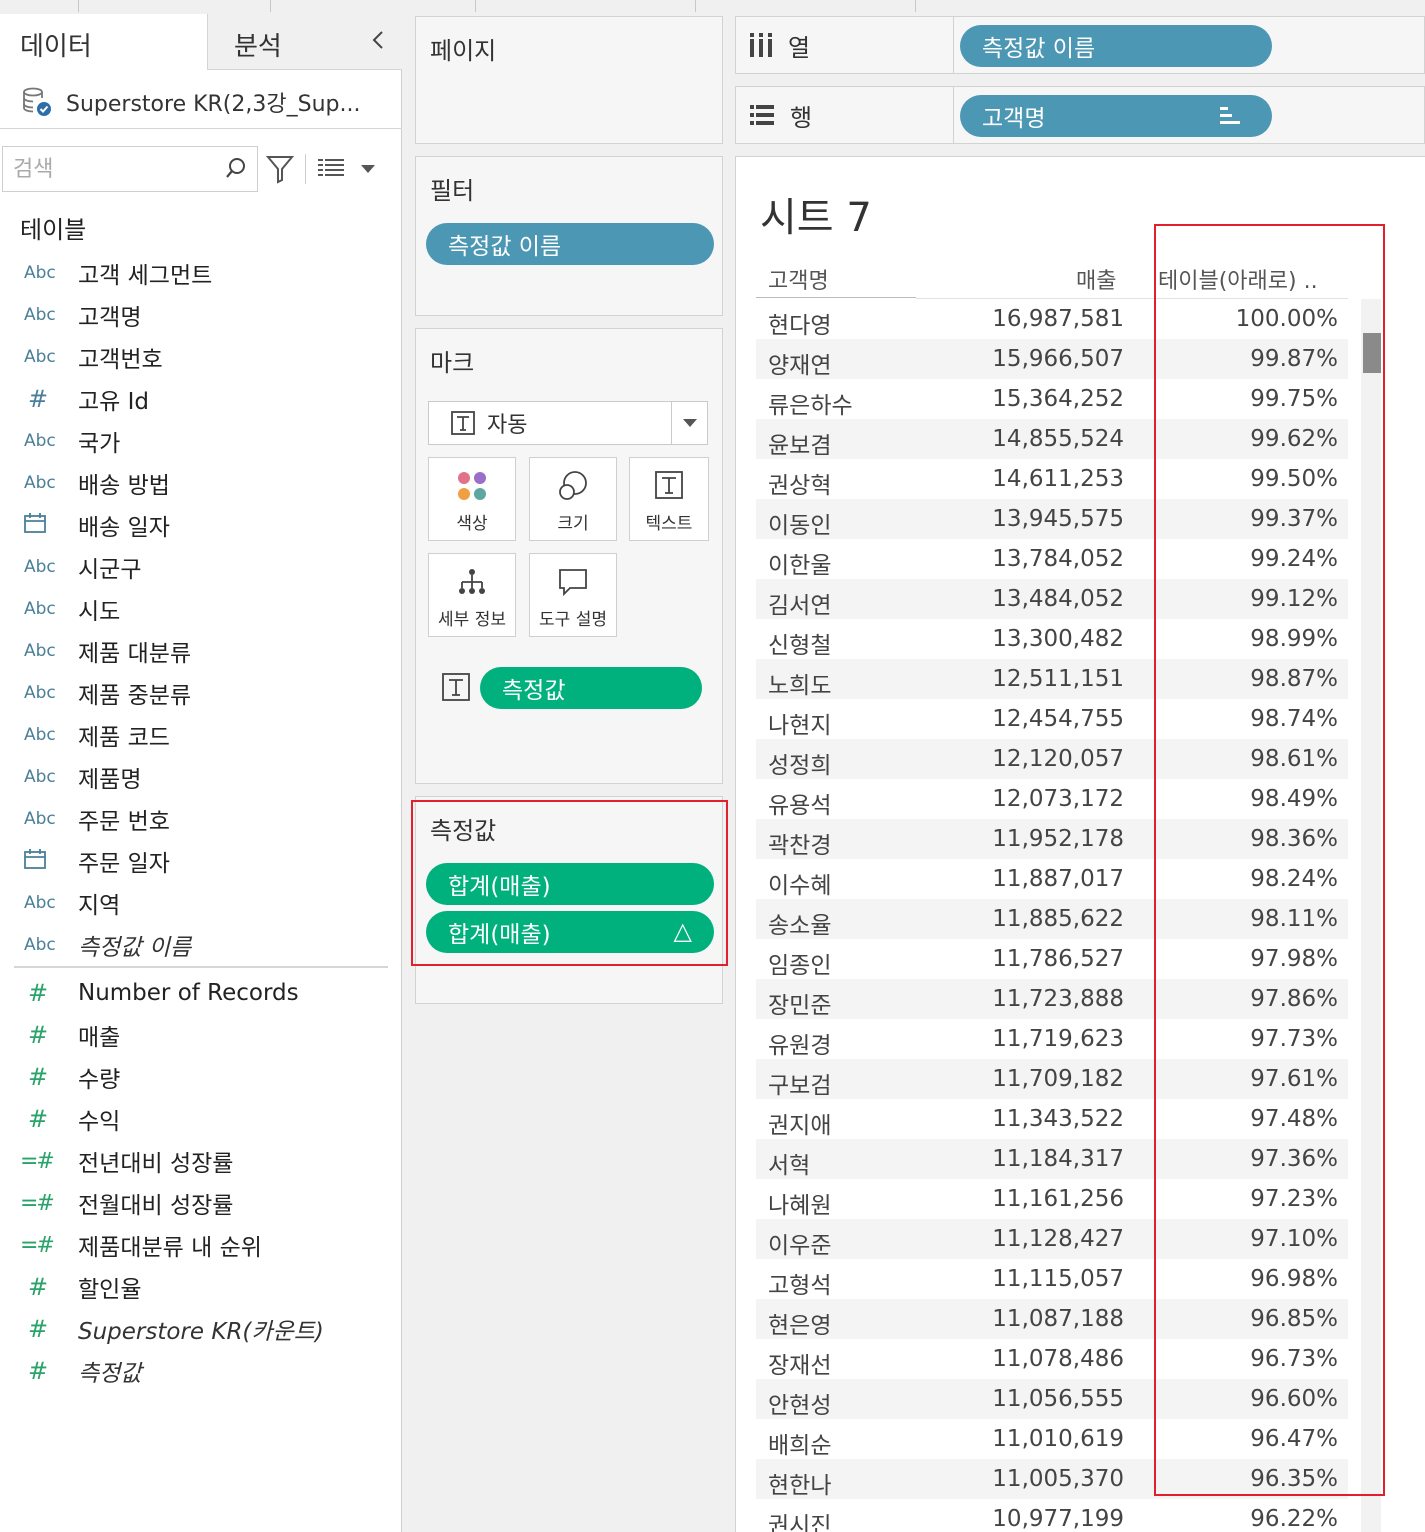  What do you see at coordinates (1052, 759) in the screenshot?
I see `table-row: 성정희 12,120,057 98.61%` at bounding box center [1052, 759].